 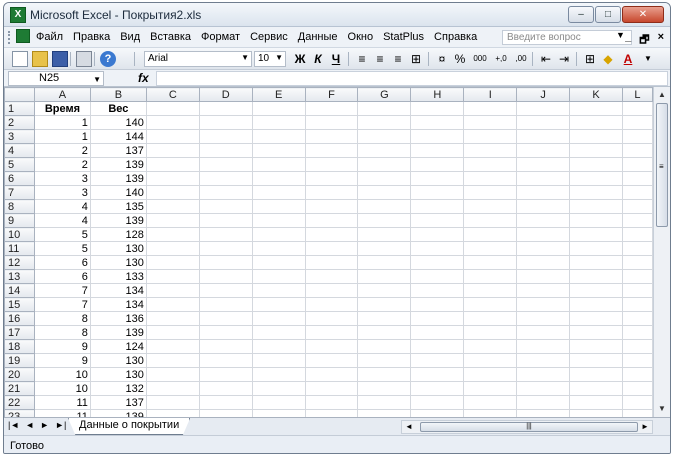 I want to click on insert-function-icon: fx, so click(x=143, y=78).